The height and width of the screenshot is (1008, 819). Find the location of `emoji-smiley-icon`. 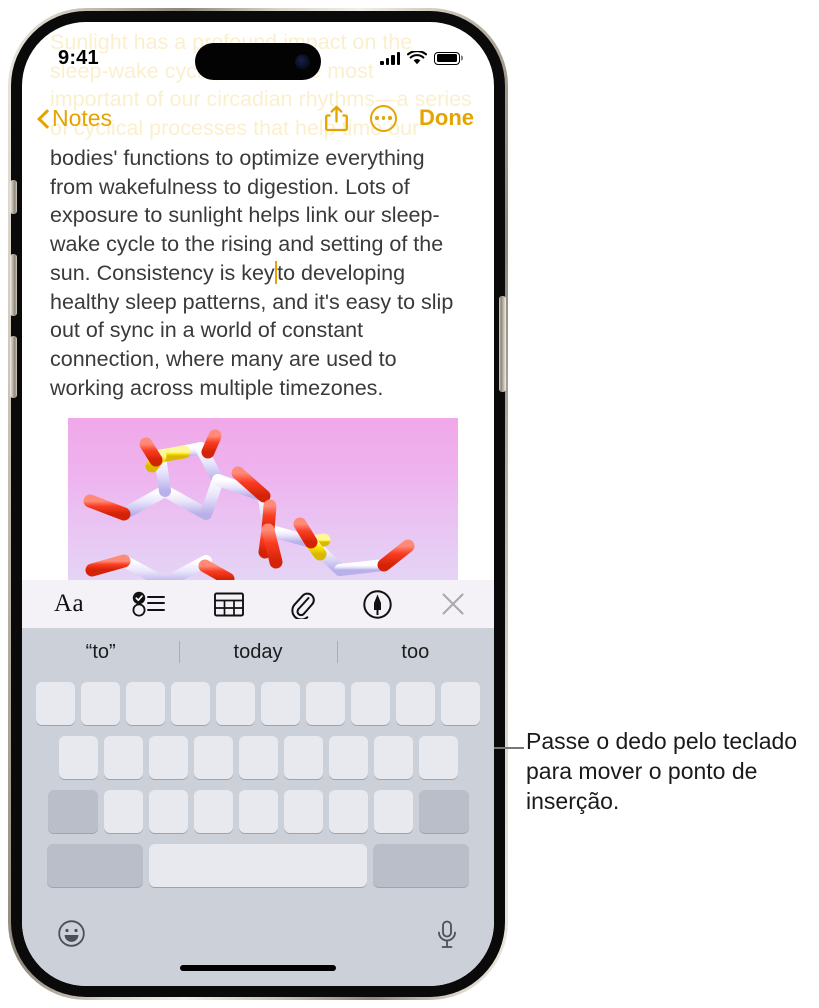

emoji-smiley-icon is located at coordinates (71, 933).